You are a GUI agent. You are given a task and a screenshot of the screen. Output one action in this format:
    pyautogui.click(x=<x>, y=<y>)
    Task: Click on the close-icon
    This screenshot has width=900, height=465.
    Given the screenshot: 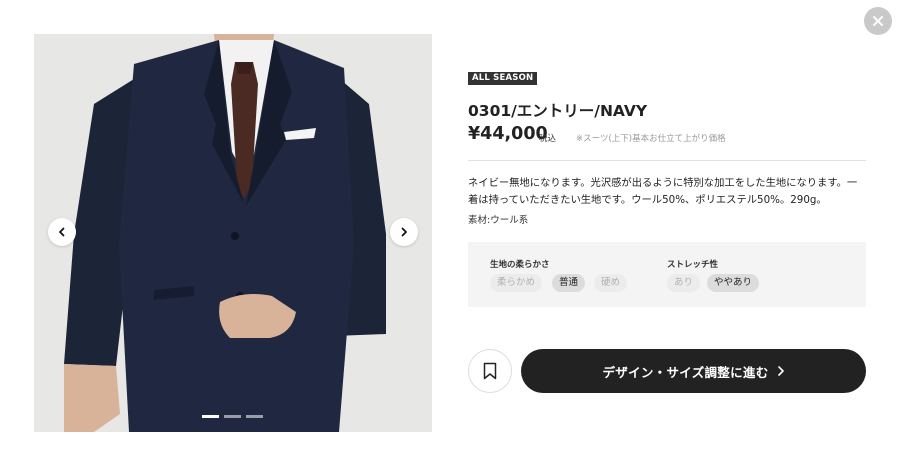 What is the action you would take?
    pyautogui.click(x=878, y=21)
    